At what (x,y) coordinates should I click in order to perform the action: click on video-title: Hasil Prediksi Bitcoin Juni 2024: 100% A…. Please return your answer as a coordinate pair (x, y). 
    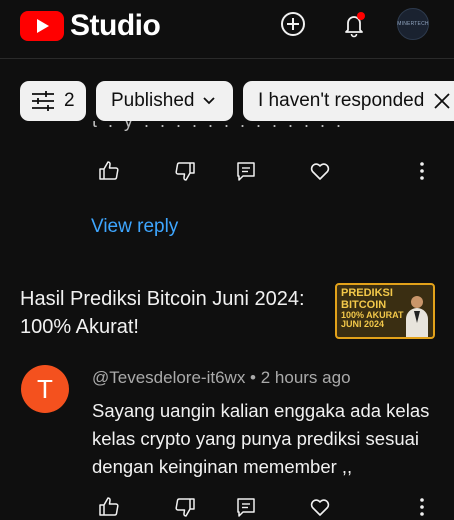
    Looking at the image, I should click on (170, 313).